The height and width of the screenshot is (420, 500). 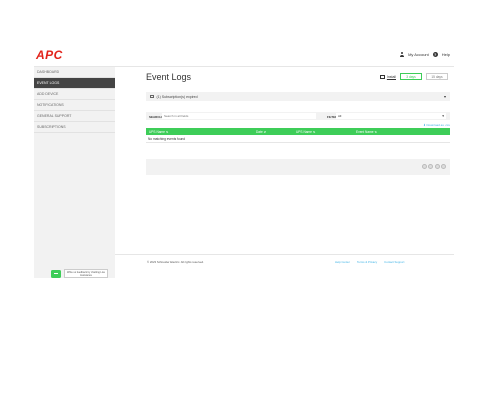 I want to click on search-label: SEARCH, so click(x=155, y=116).